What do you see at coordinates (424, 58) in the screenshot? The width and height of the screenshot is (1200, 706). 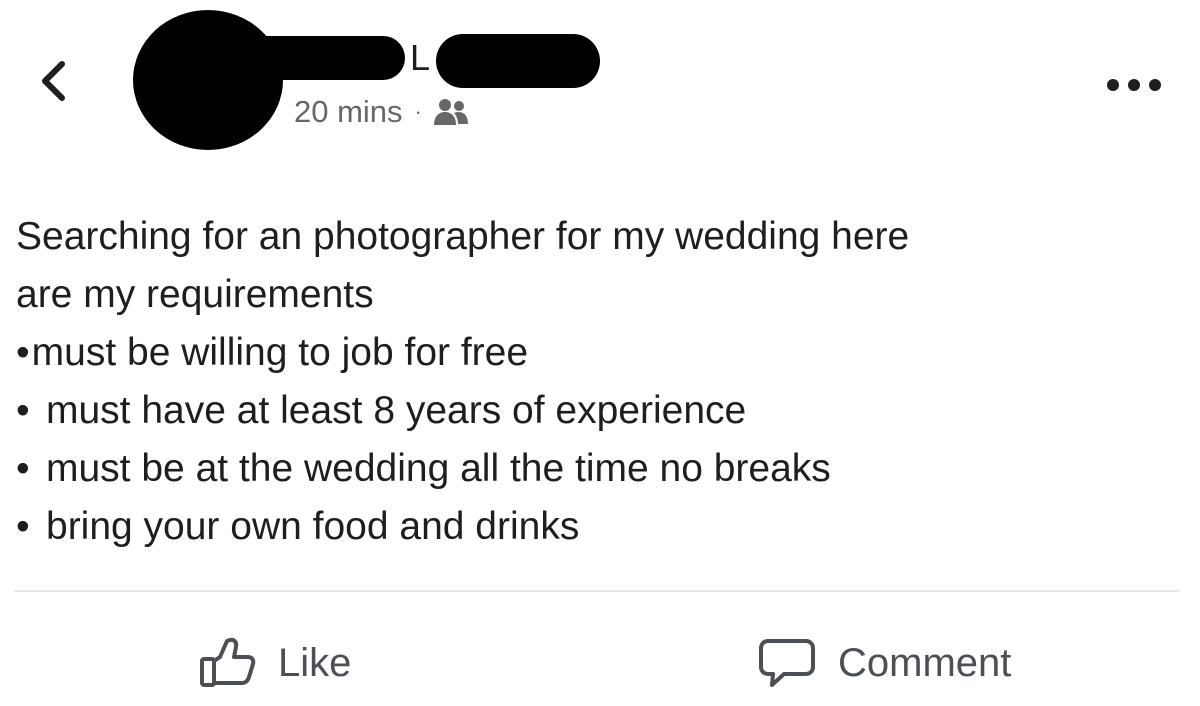 I see `author-name: L` at bounding box center [424, 58].